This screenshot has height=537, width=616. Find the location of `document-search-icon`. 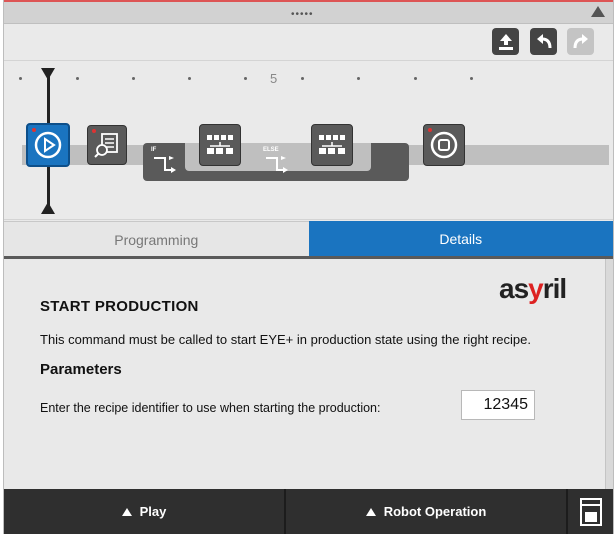

document-search-icon is located at coordinates (106, 145).